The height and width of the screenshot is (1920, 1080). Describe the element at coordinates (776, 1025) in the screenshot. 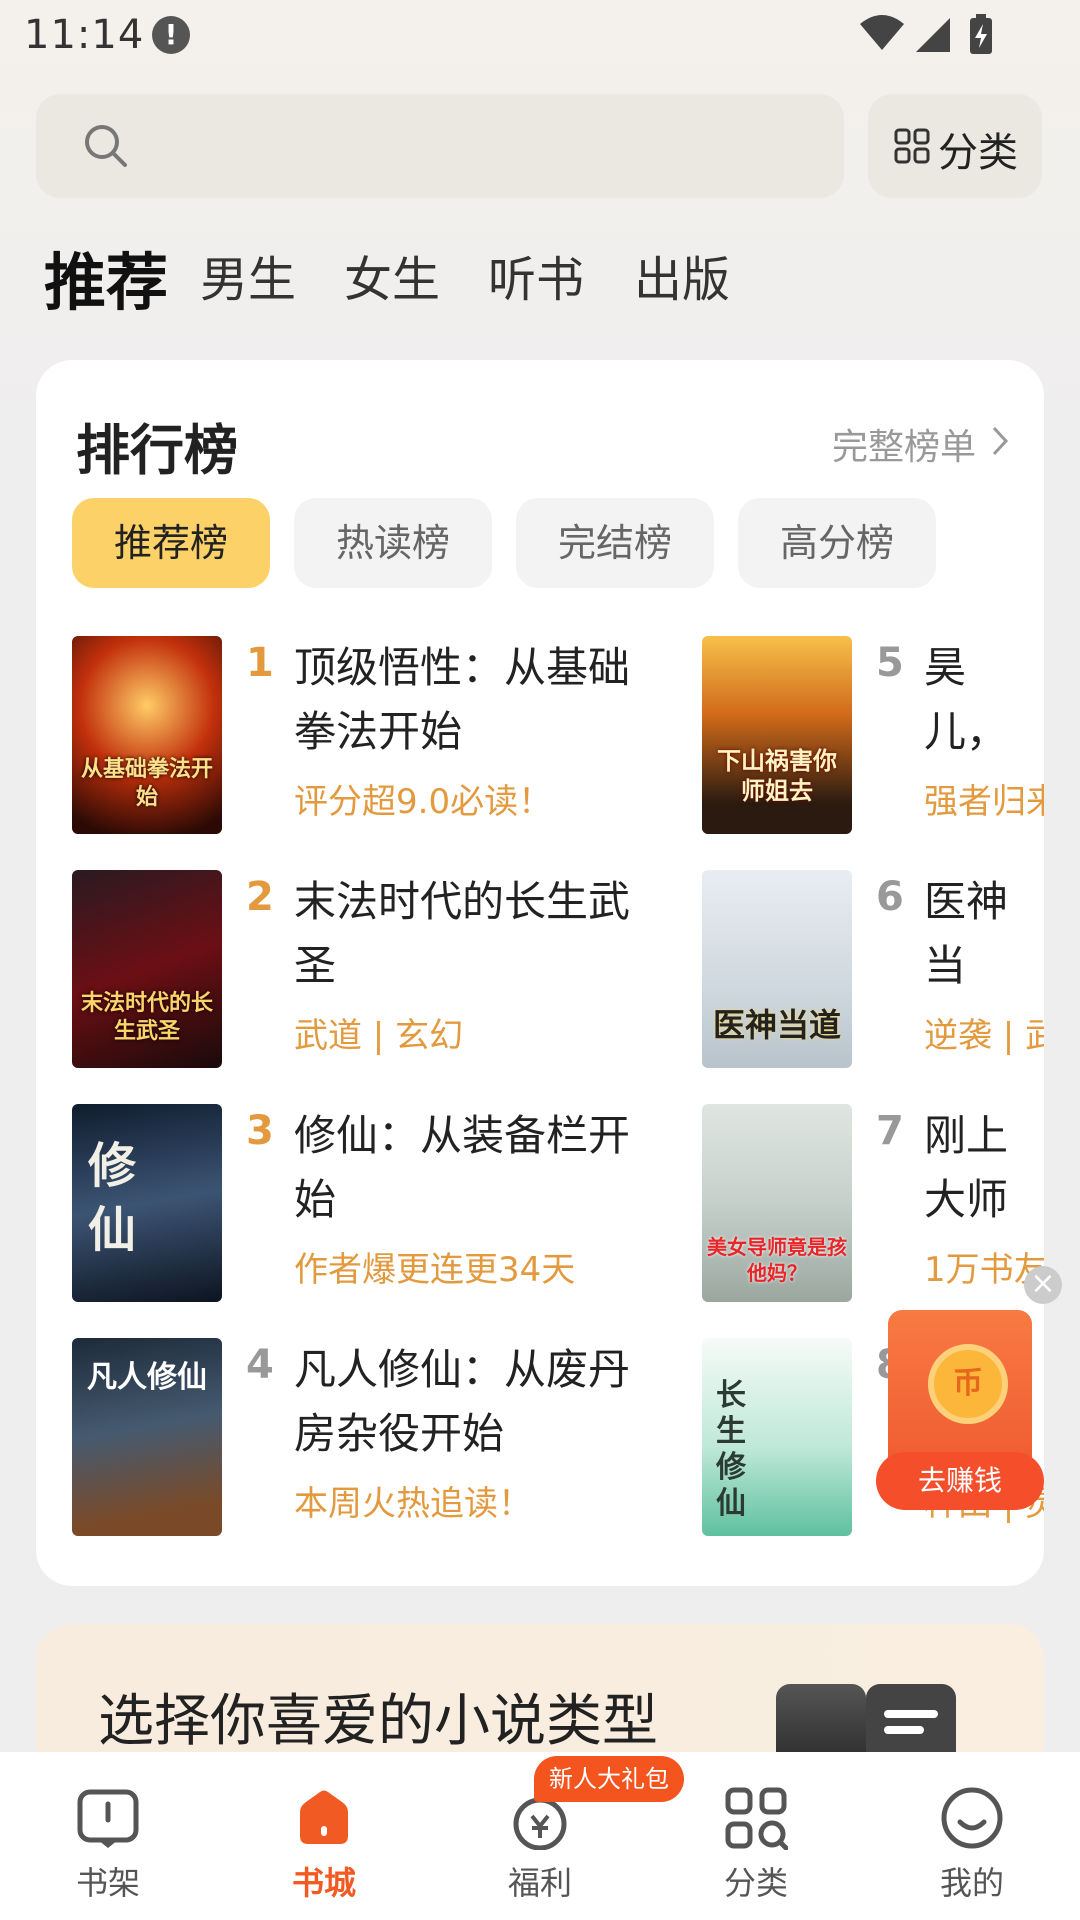

I see `cover-text: 医神当道` at that location.